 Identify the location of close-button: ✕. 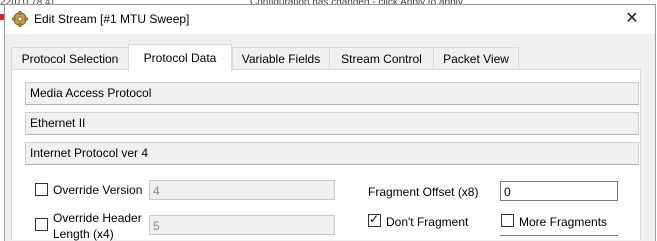
(632, 19).